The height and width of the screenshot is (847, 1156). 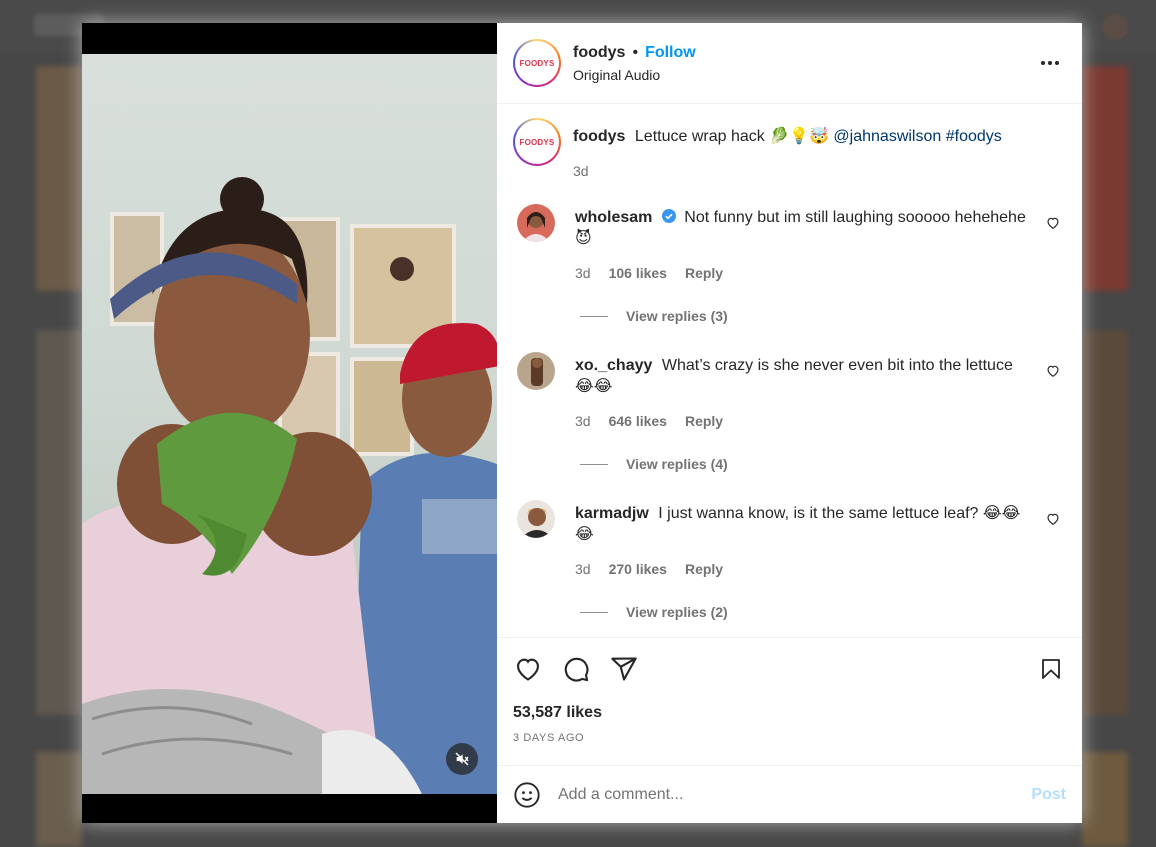 What do you see at coordinates (613, 217) in the screenshot?
I see `commenter-username: wholesam` at bounding box center [613, 217].